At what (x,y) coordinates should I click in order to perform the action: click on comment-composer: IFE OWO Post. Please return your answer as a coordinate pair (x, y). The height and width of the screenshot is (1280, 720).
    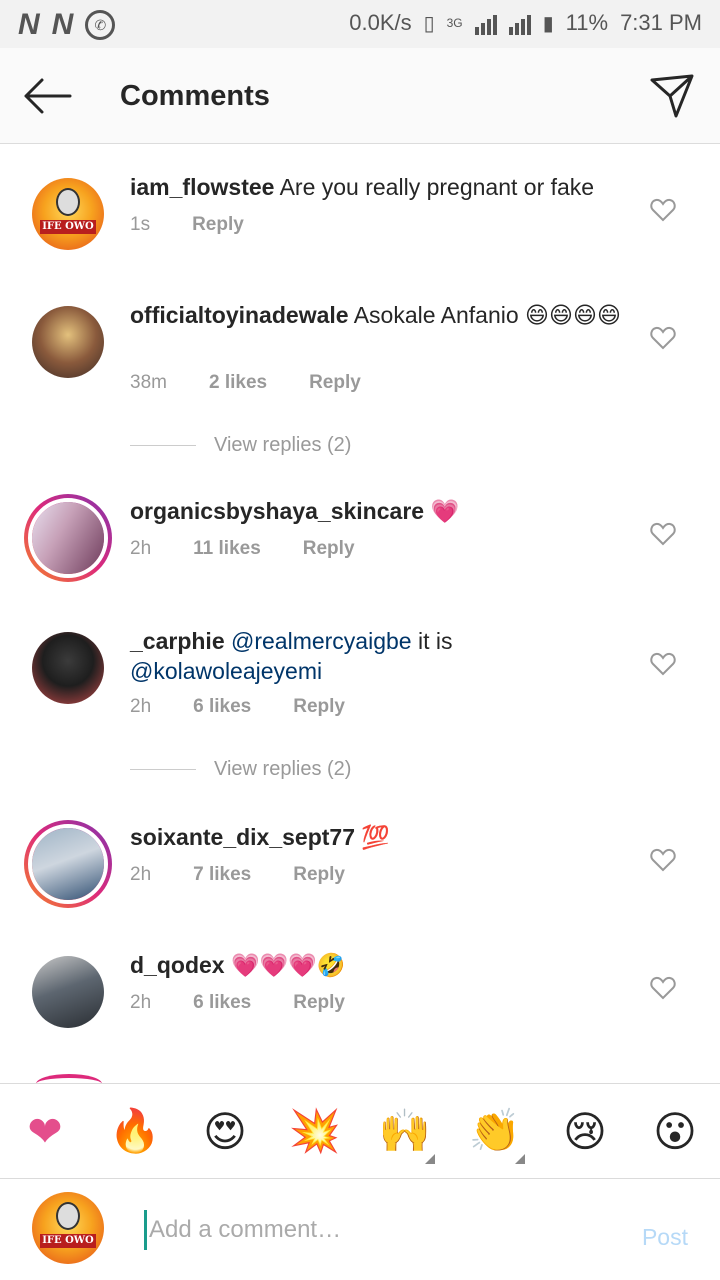
    Looking at the image, I should click on (360, 1230).